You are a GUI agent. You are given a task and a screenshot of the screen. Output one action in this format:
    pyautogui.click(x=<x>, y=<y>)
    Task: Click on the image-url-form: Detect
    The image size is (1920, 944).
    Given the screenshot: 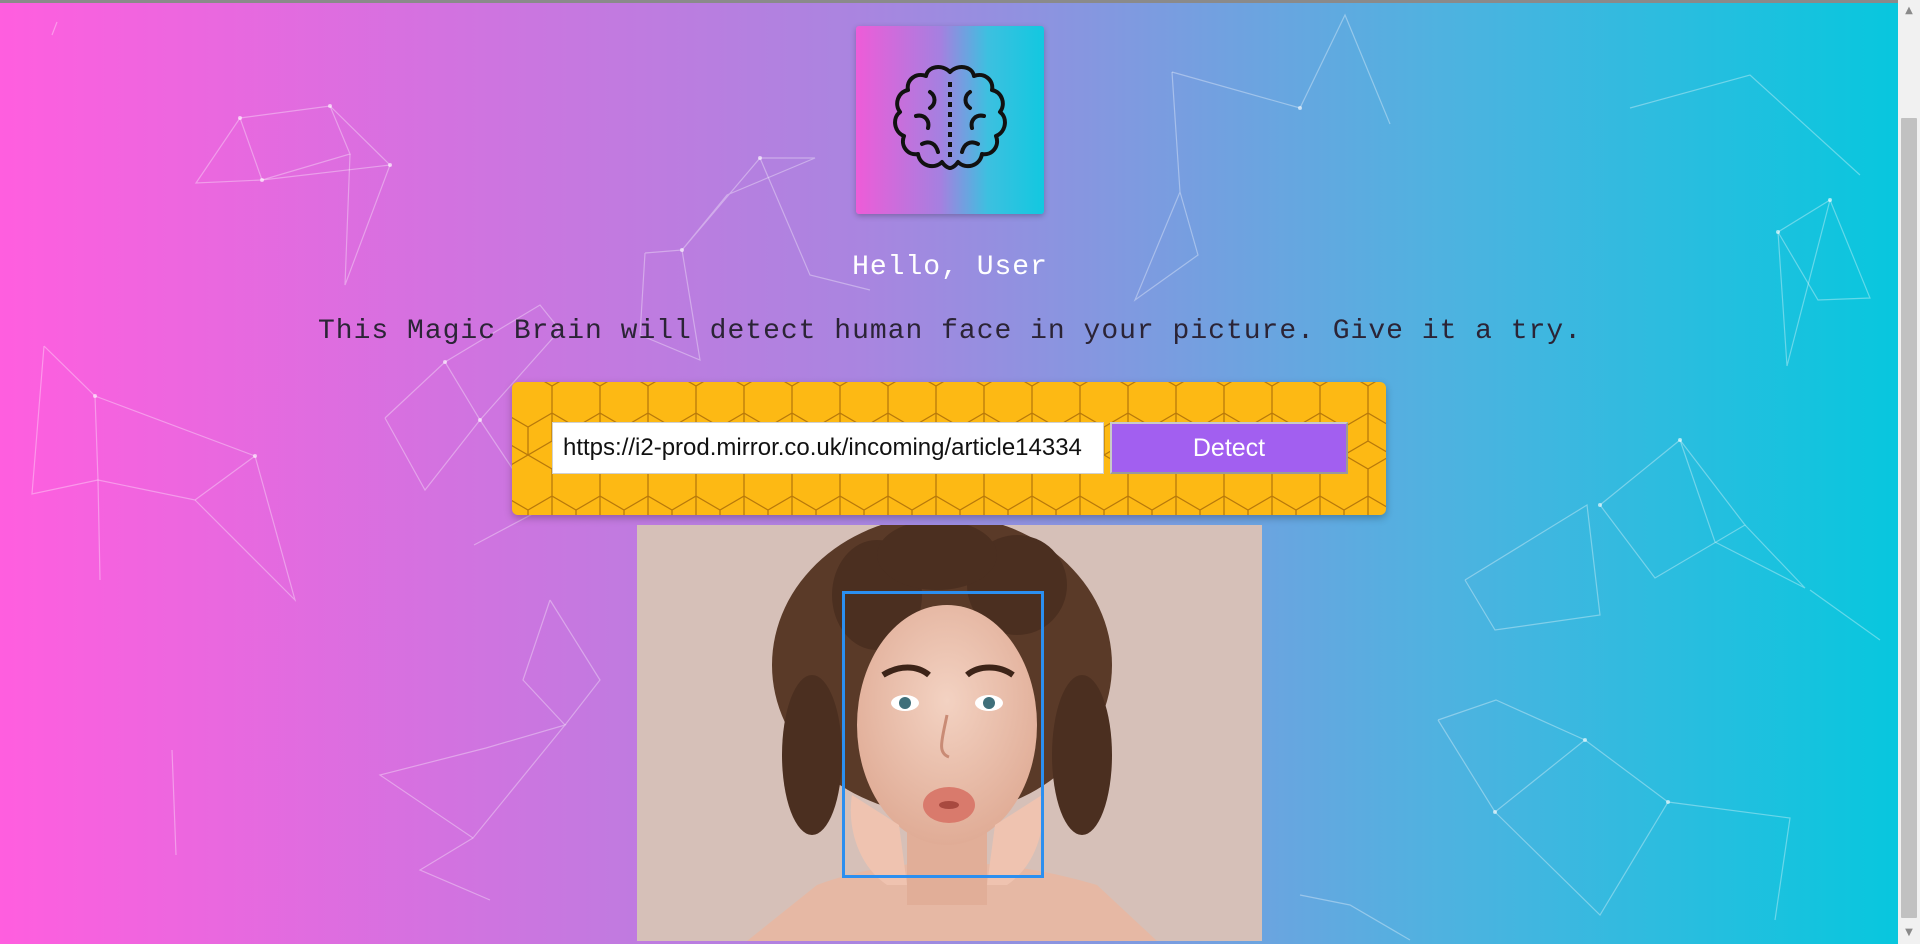 What is the action you would take?
    pyautogui.click(x=949, y=448)
    